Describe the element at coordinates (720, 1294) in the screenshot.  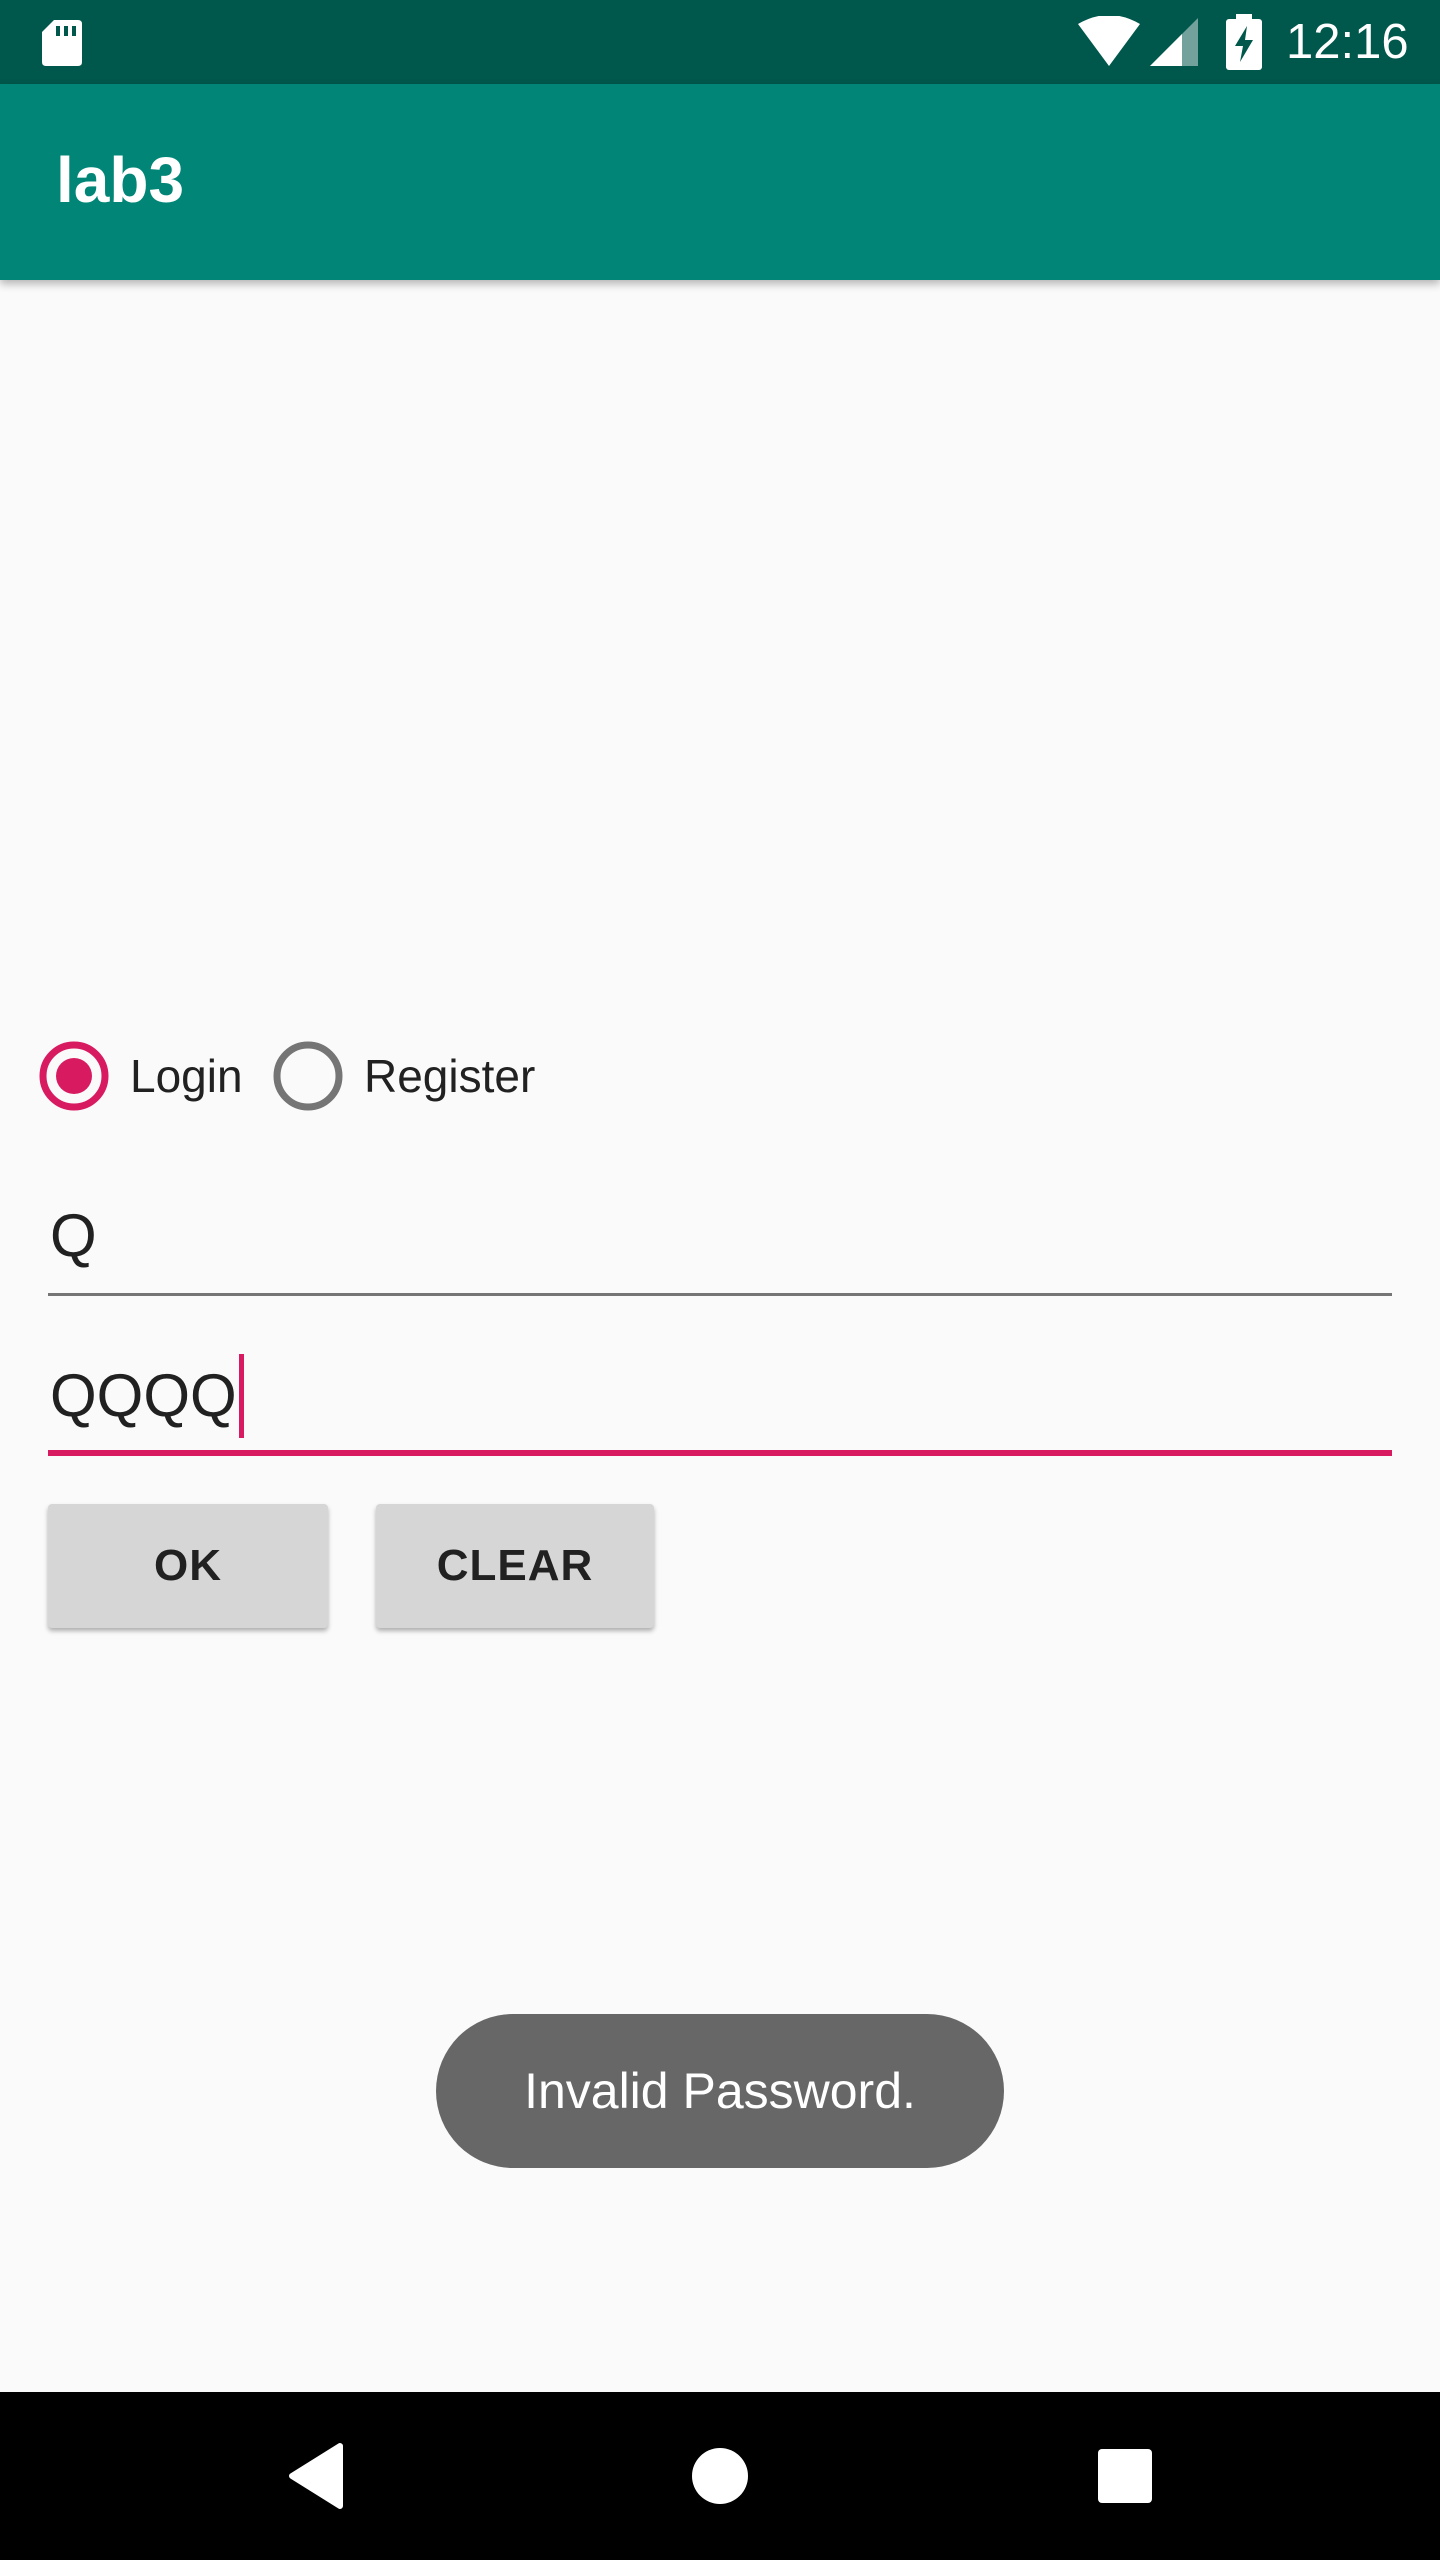
I see `username-underline` at that location.